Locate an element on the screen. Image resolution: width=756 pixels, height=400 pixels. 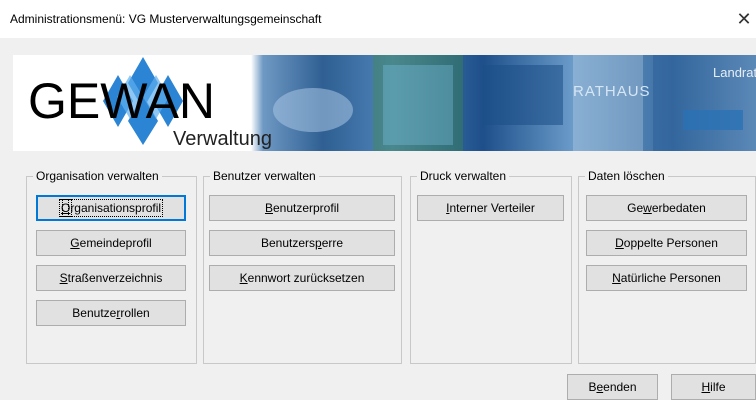
group-legend: Organisation verwalten is located at coordinates (97, 176).